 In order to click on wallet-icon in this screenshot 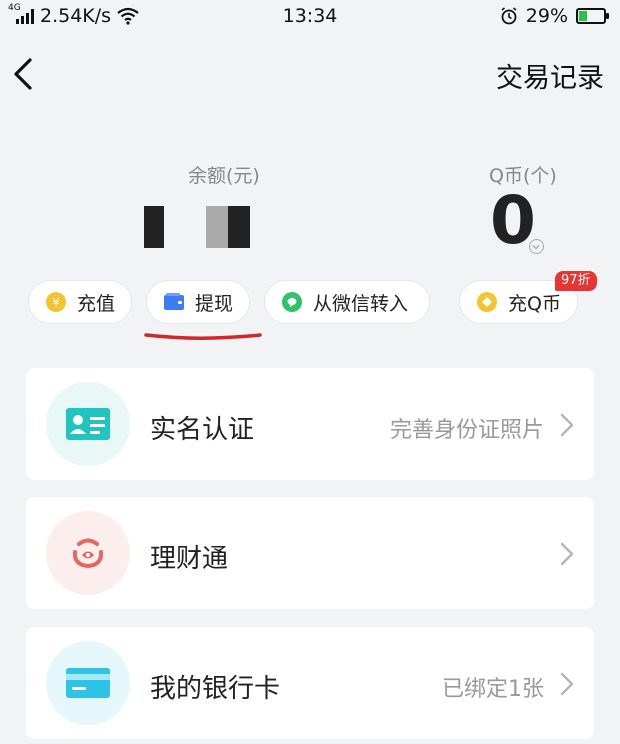, I will do `click(174, 301)`.